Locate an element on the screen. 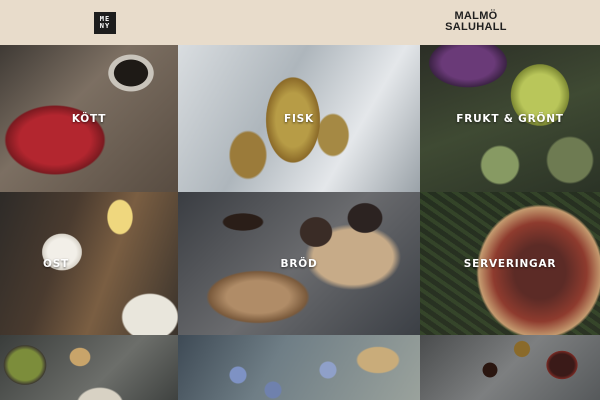  category-tile-row3-middle is located at coordinates (299, 367).